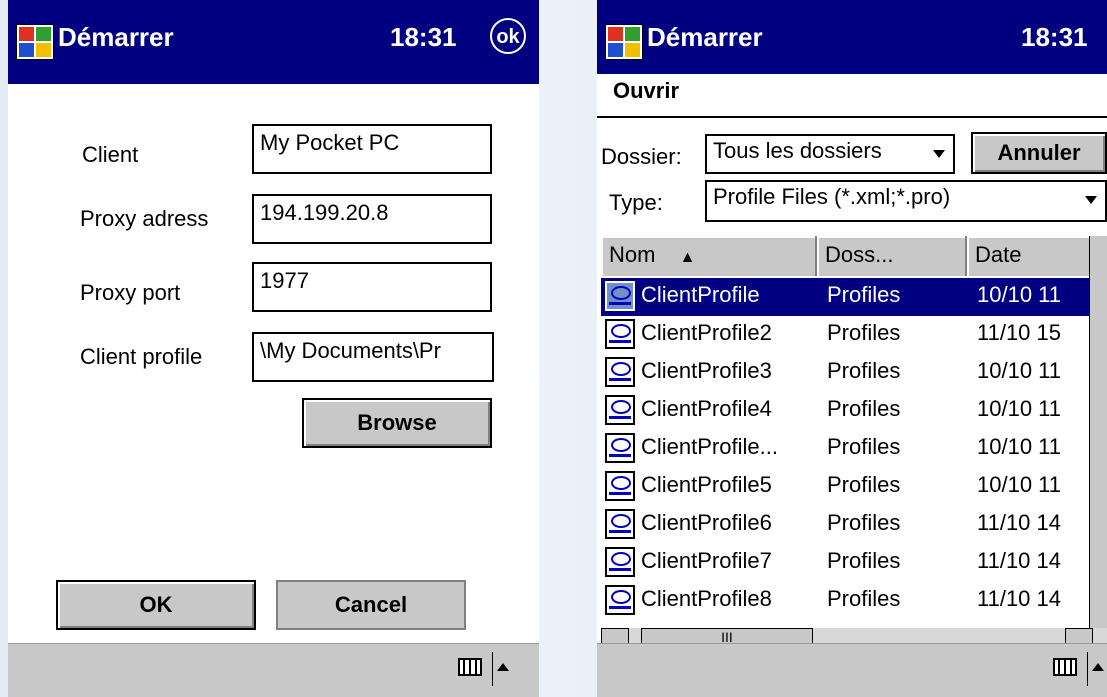 The height and width of the screenshot is (697, 1107). Describe the element at coordinates (397, 423) in the screenshot. I see `browse-button: Browse` at that location.